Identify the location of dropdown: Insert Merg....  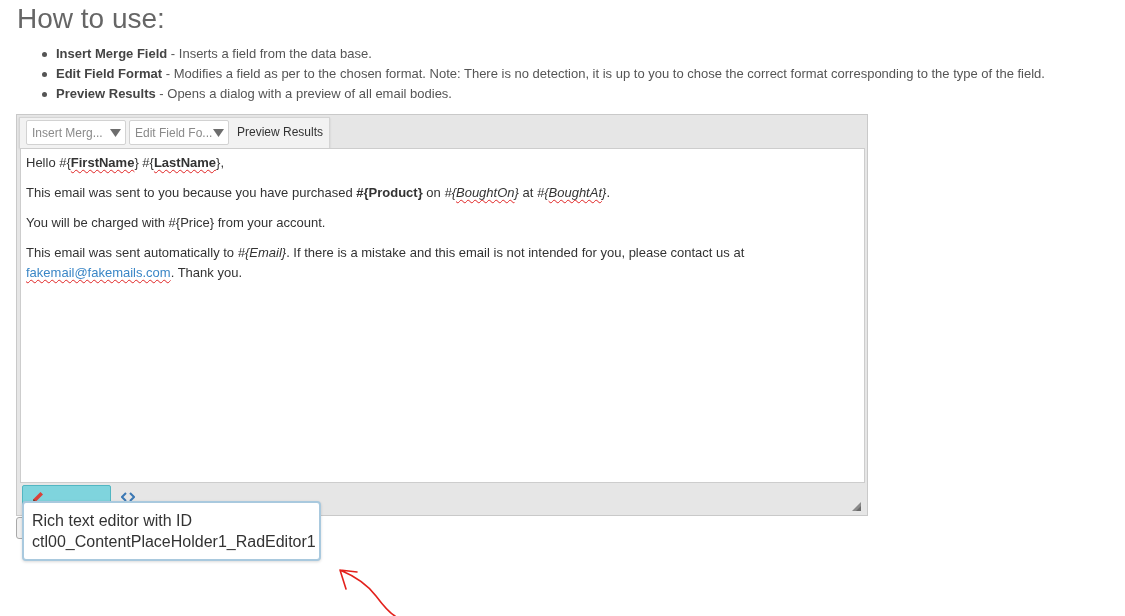
(76, 132).